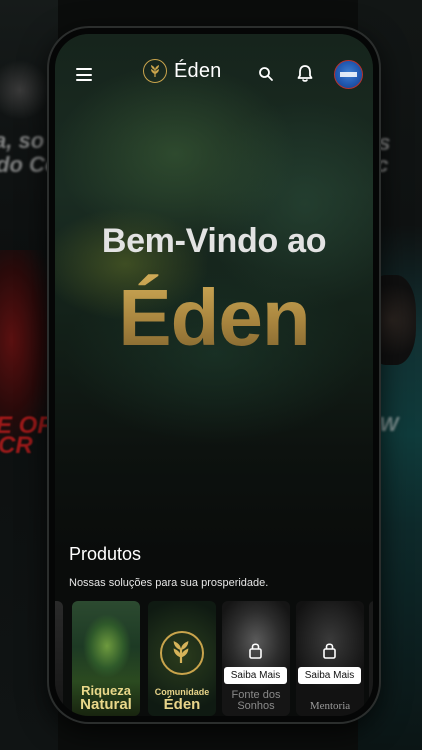  What do you see at coordinates (84, 74) in the screenshot?
I see `menu-icon` at bounding box center [84, 74].